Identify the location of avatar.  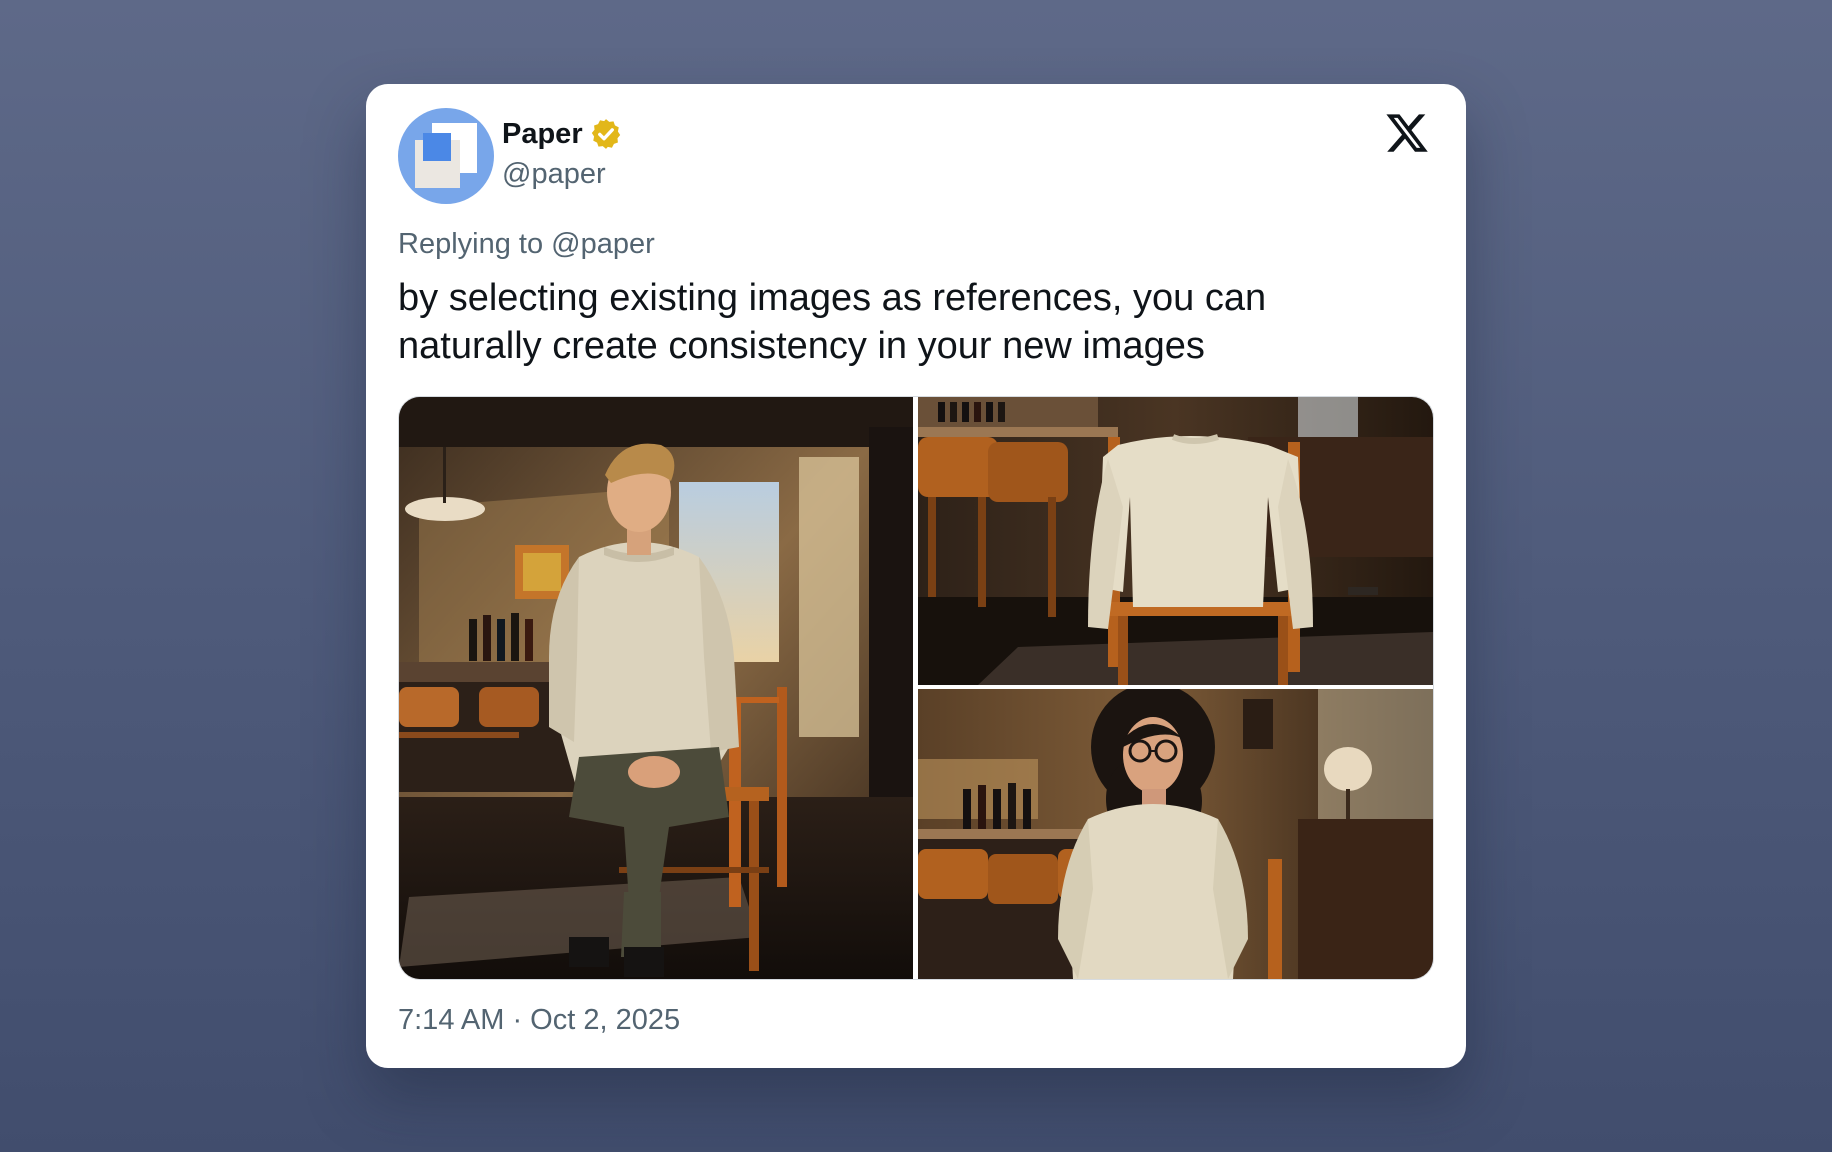
(446, 156).